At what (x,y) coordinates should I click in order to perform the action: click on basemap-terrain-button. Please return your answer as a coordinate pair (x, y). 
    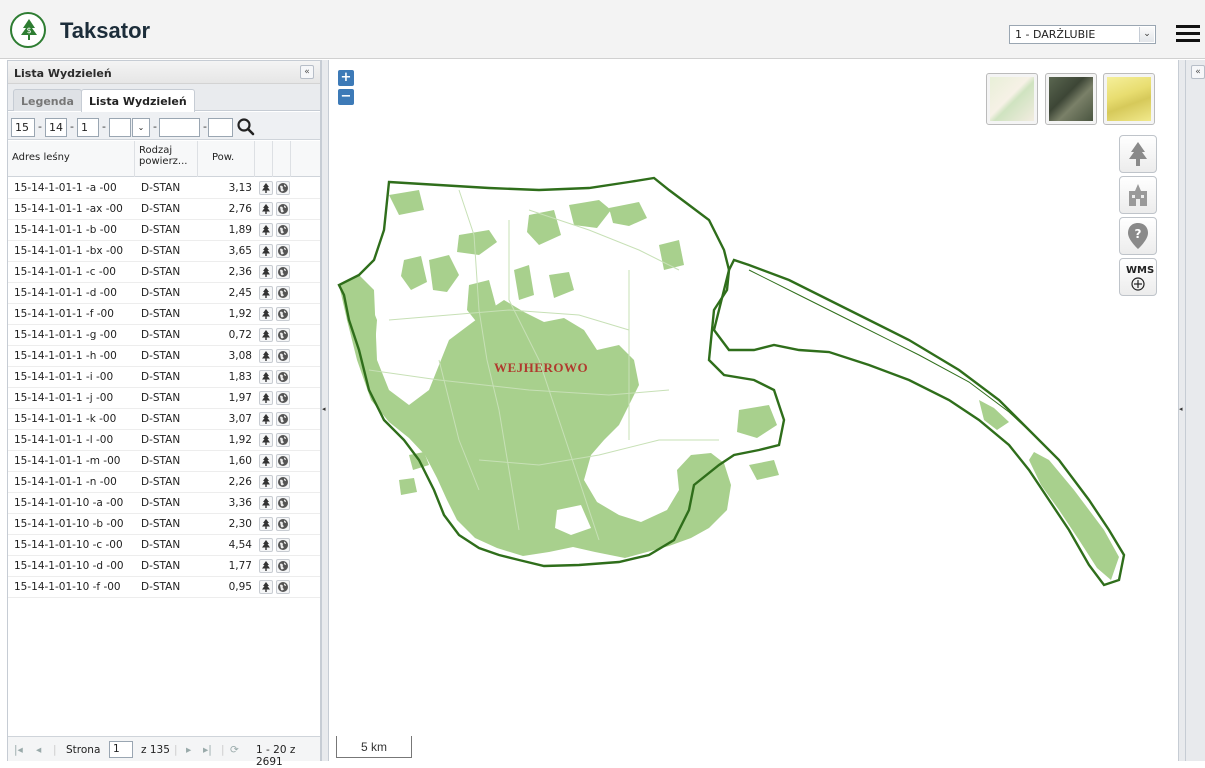
    Looking at the image, I should click on (1129, 99).